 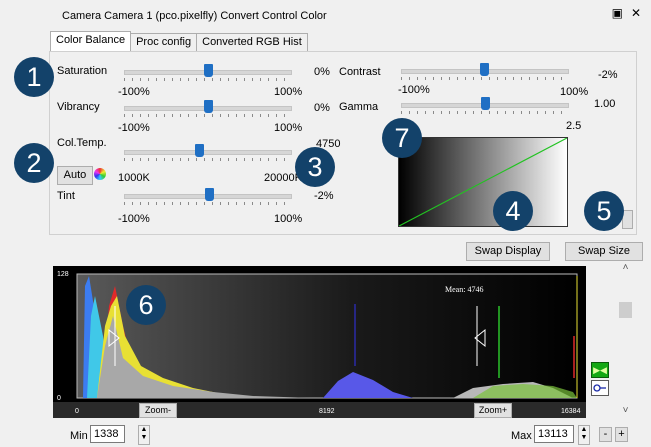 What do you see at coordinates (146, 305) in the screenshot?
I see `badge-6: 6` at bounding box center [146, 305].